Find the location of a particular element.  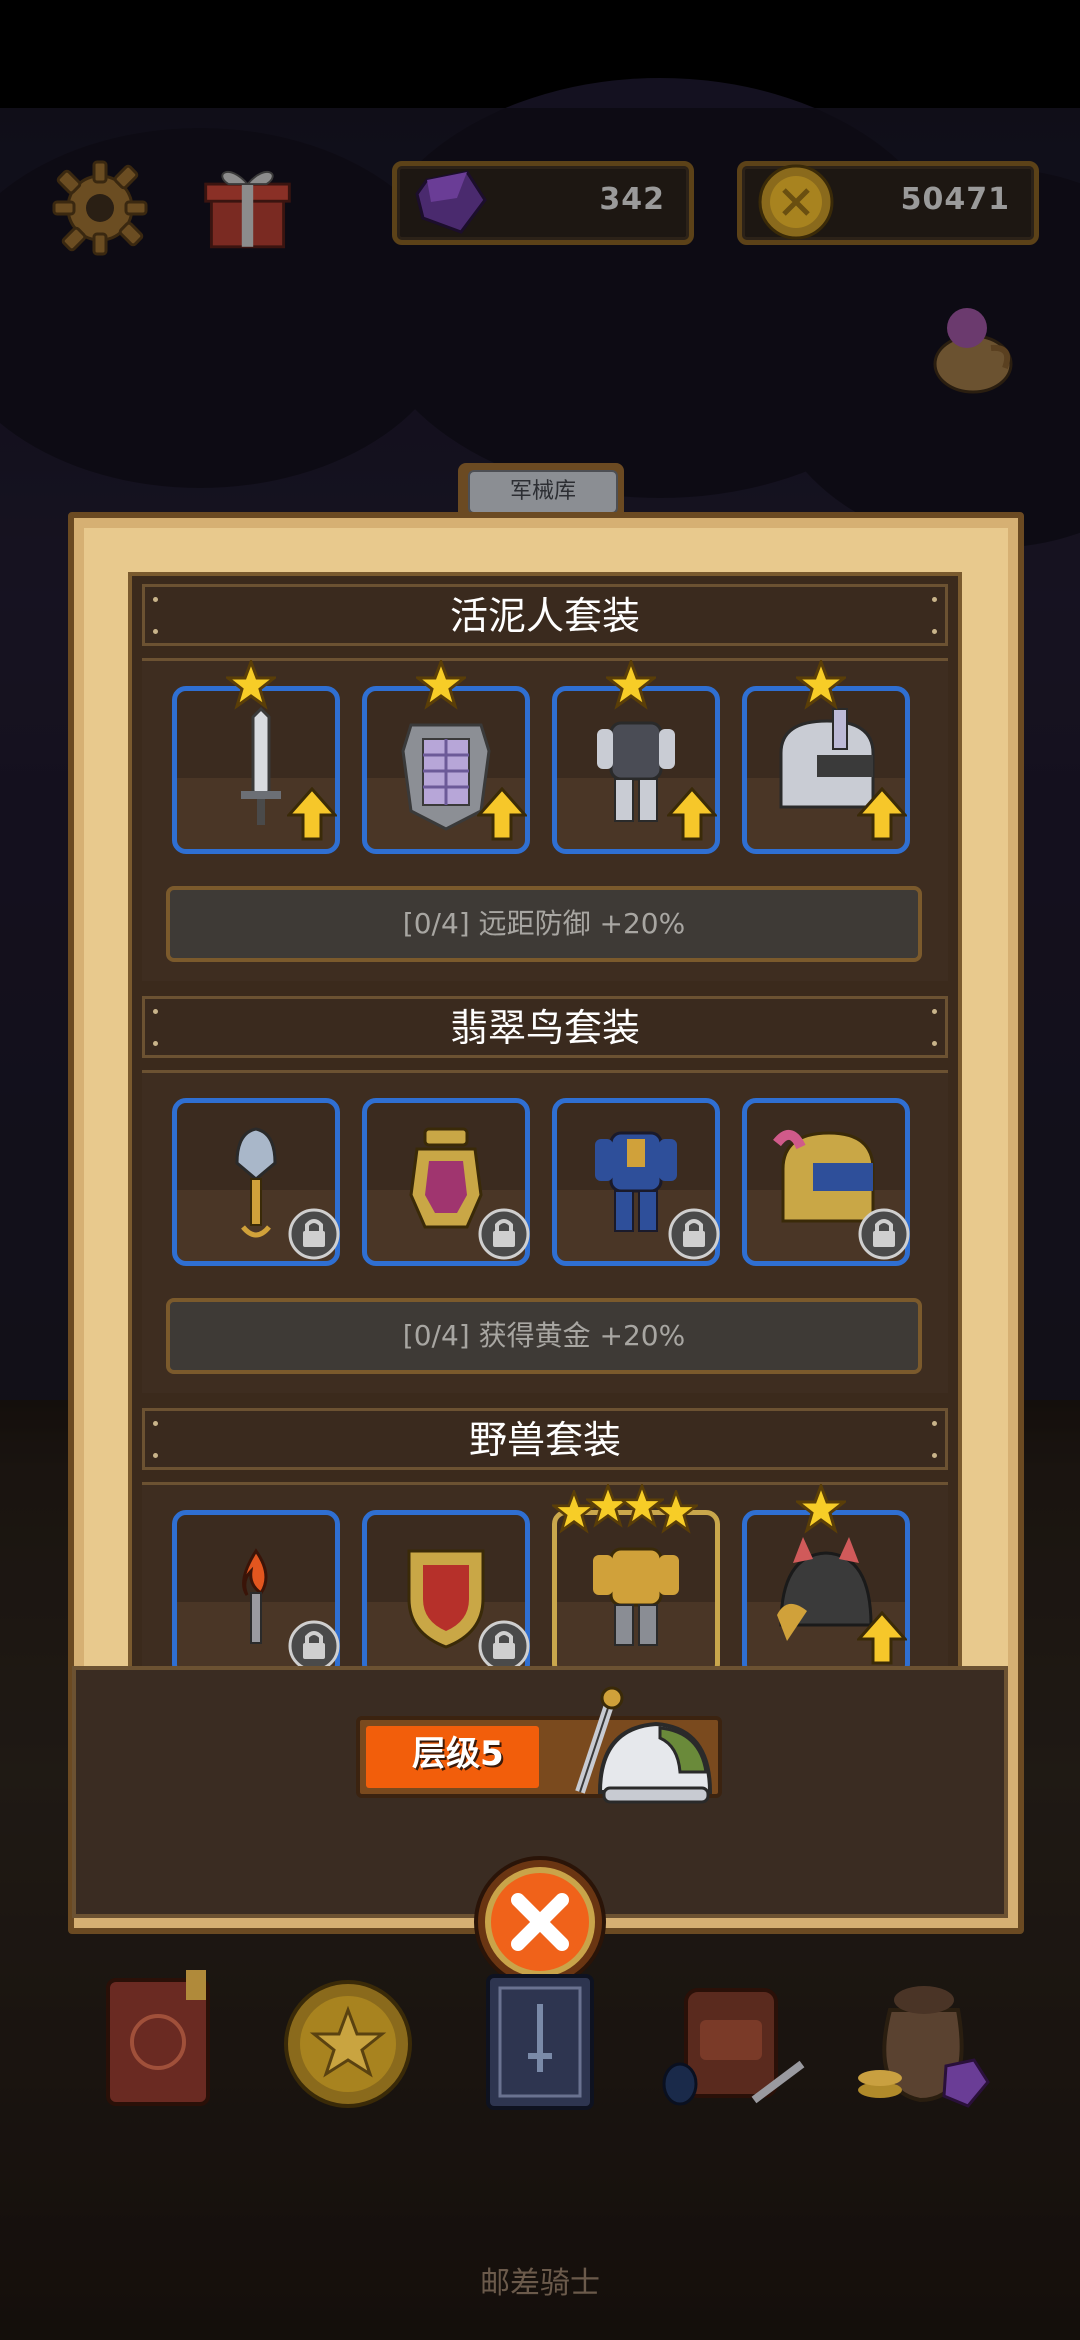

set-title: 翡翠鸟套装 is located at coordinates (545, 1027).